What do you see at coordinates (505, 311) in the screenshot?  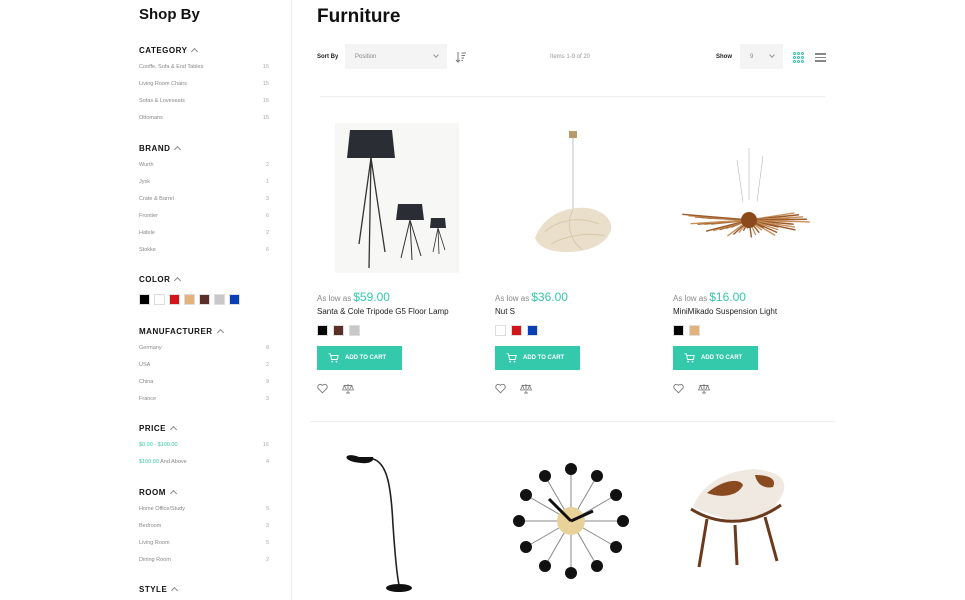 I see `product-name: Nut S` at bounding box center [505, 311].